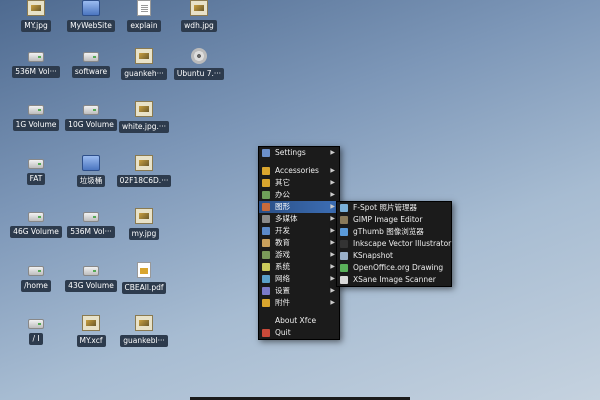  I want to click on menu-item-label: 开发, so click(282, 230).